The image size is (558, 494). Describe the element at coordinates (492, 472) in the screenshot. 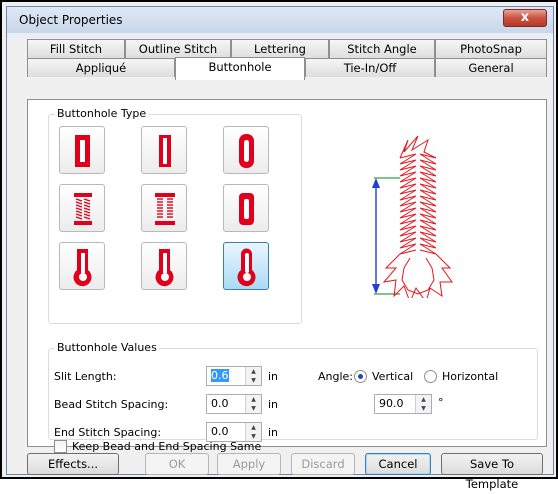

I see `save-to-template-button: Save To Template` at that location.